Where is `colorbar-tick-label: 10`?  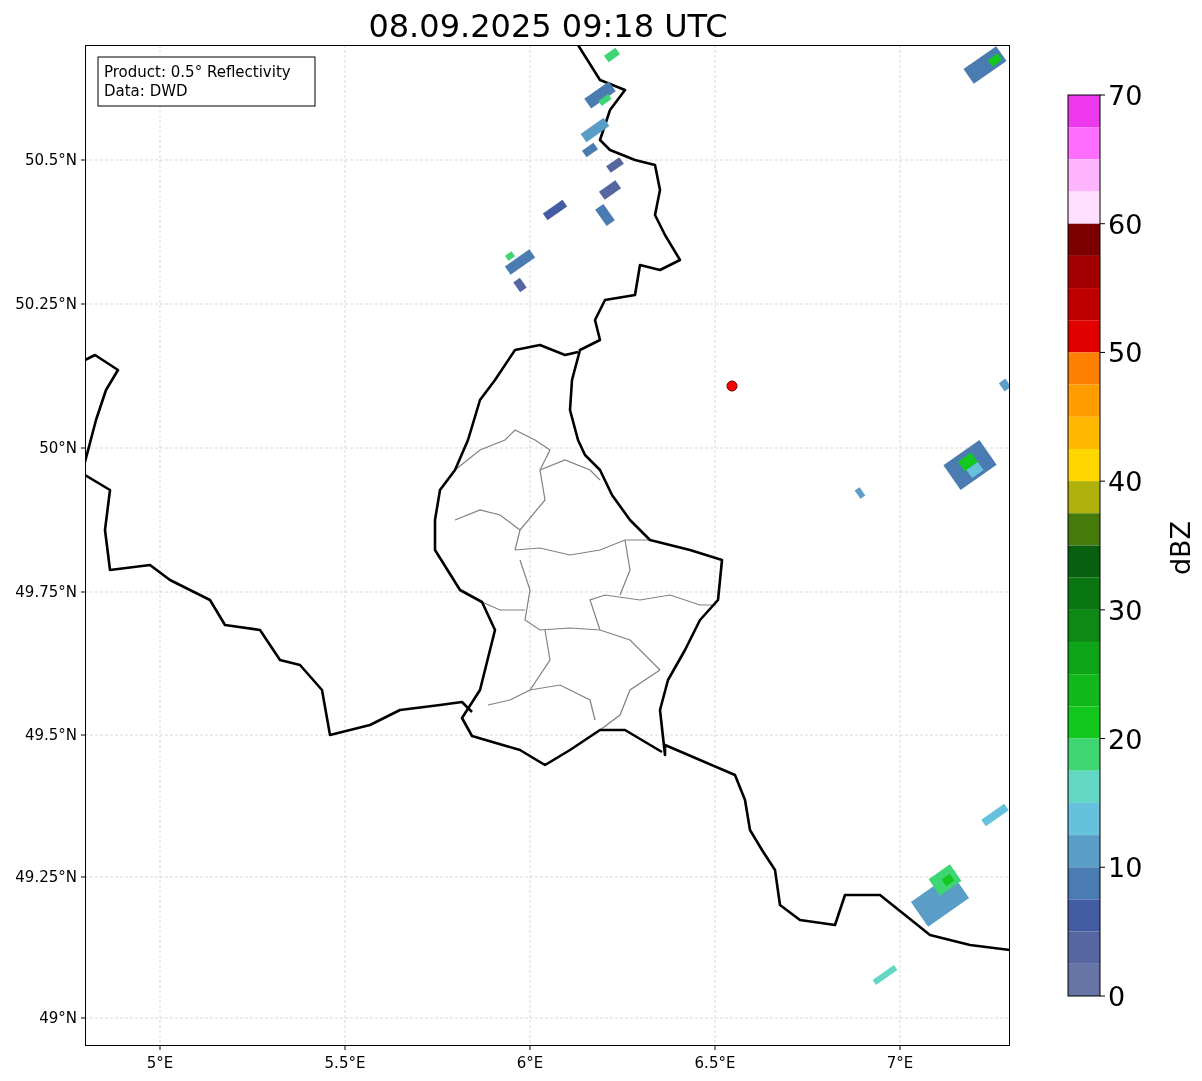
colorbar-tick-label: 10 is located at coordinates (1125, 868).